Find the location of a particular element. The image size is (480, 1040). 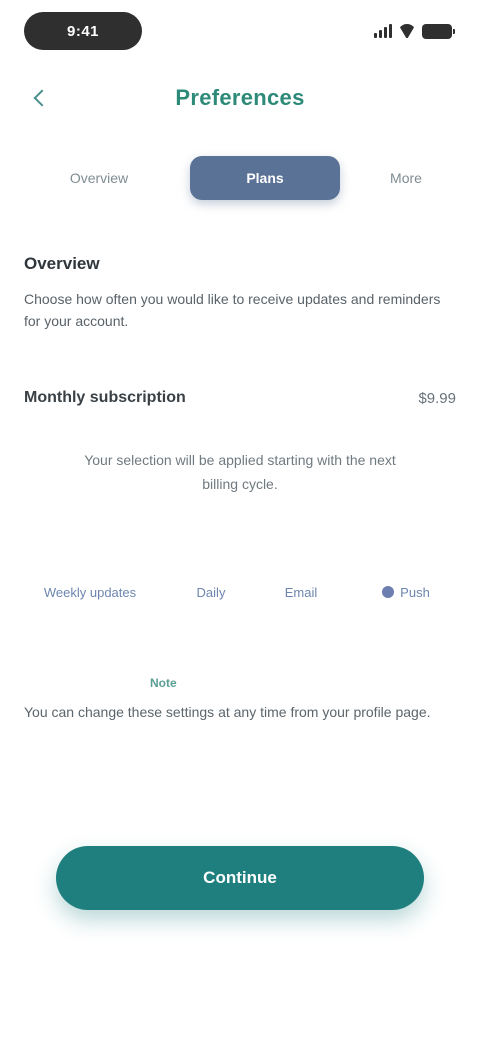

chip-label: Daily is located at coordinates (211, 592).